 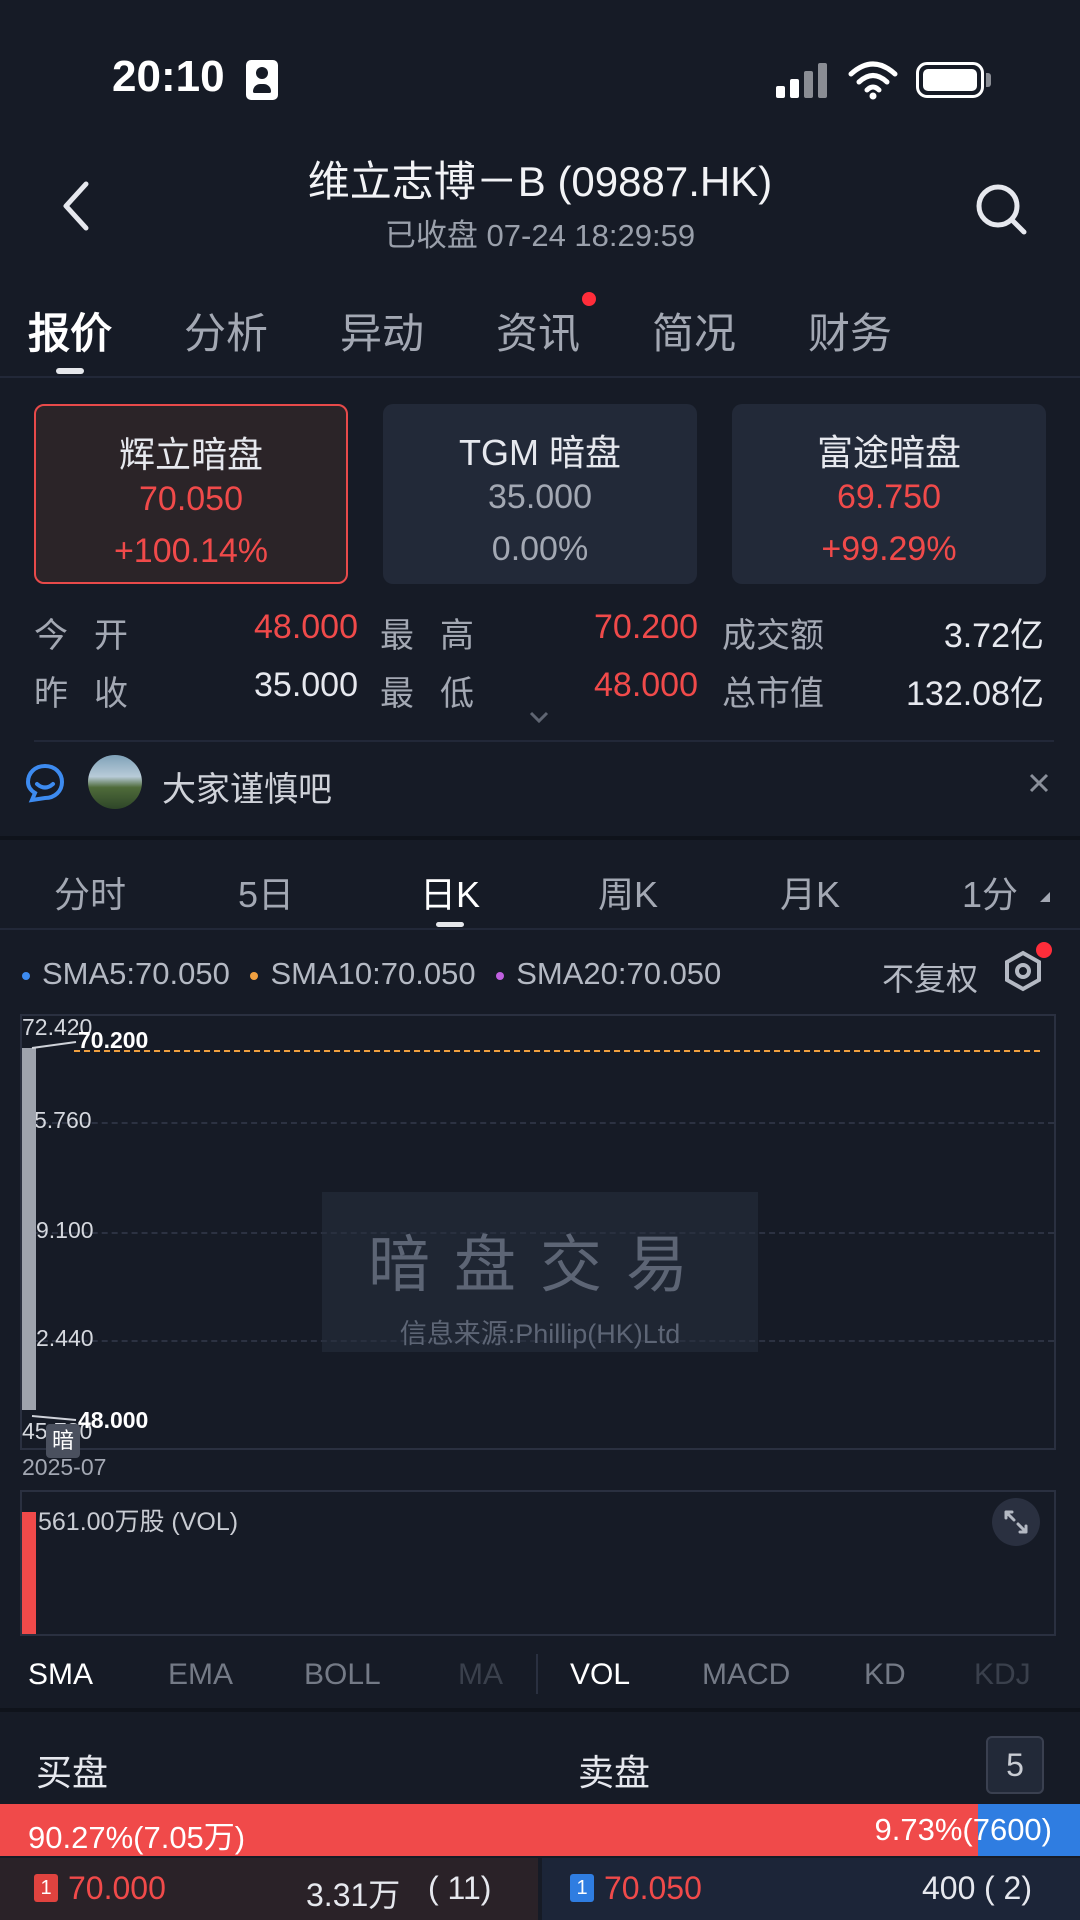 What do you see at coordinates (930, 977) in the screenshot?
I see `adjust-toggle: 不复权` at bounding box center [930, 977].